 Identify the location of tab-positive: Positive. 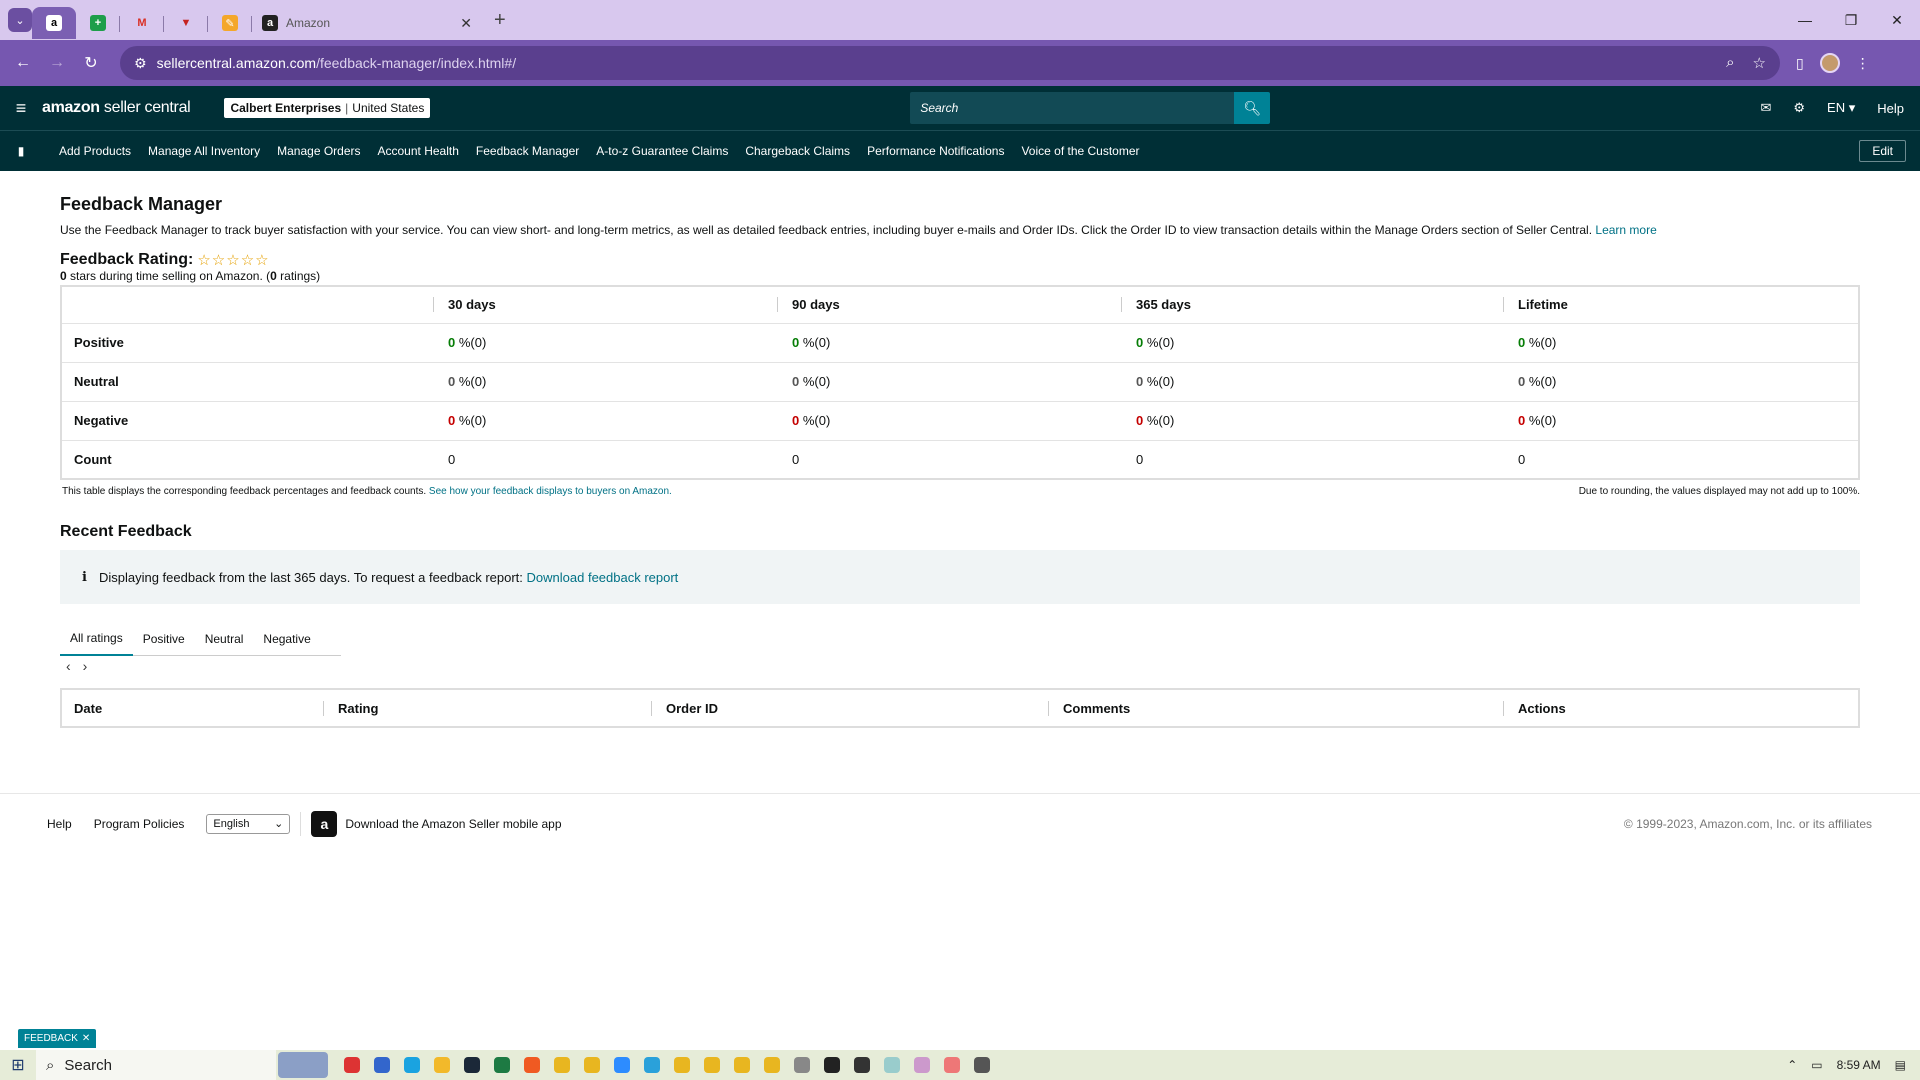
(164, 639).